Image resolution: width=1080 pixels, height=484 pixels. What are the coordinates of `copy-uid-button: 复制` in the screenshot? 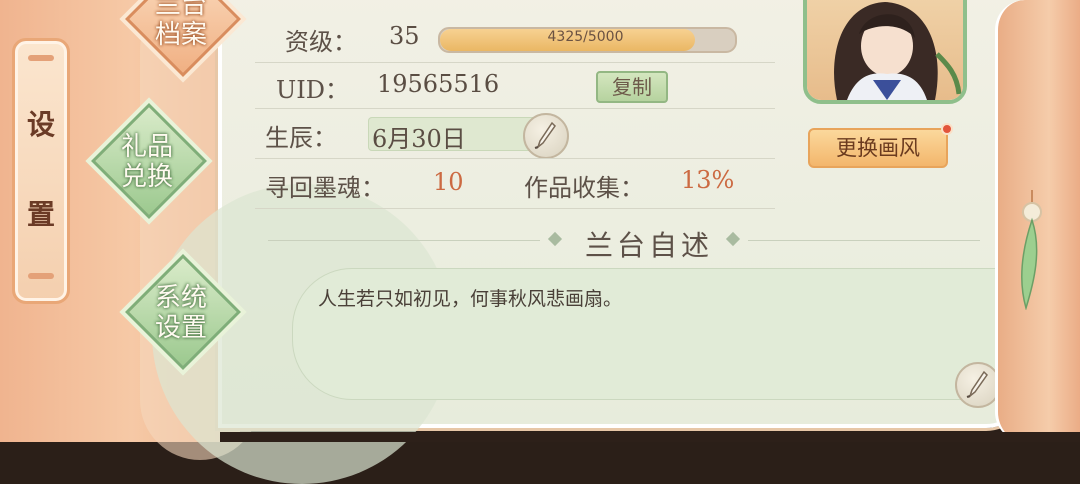 It's located at (632, 87).